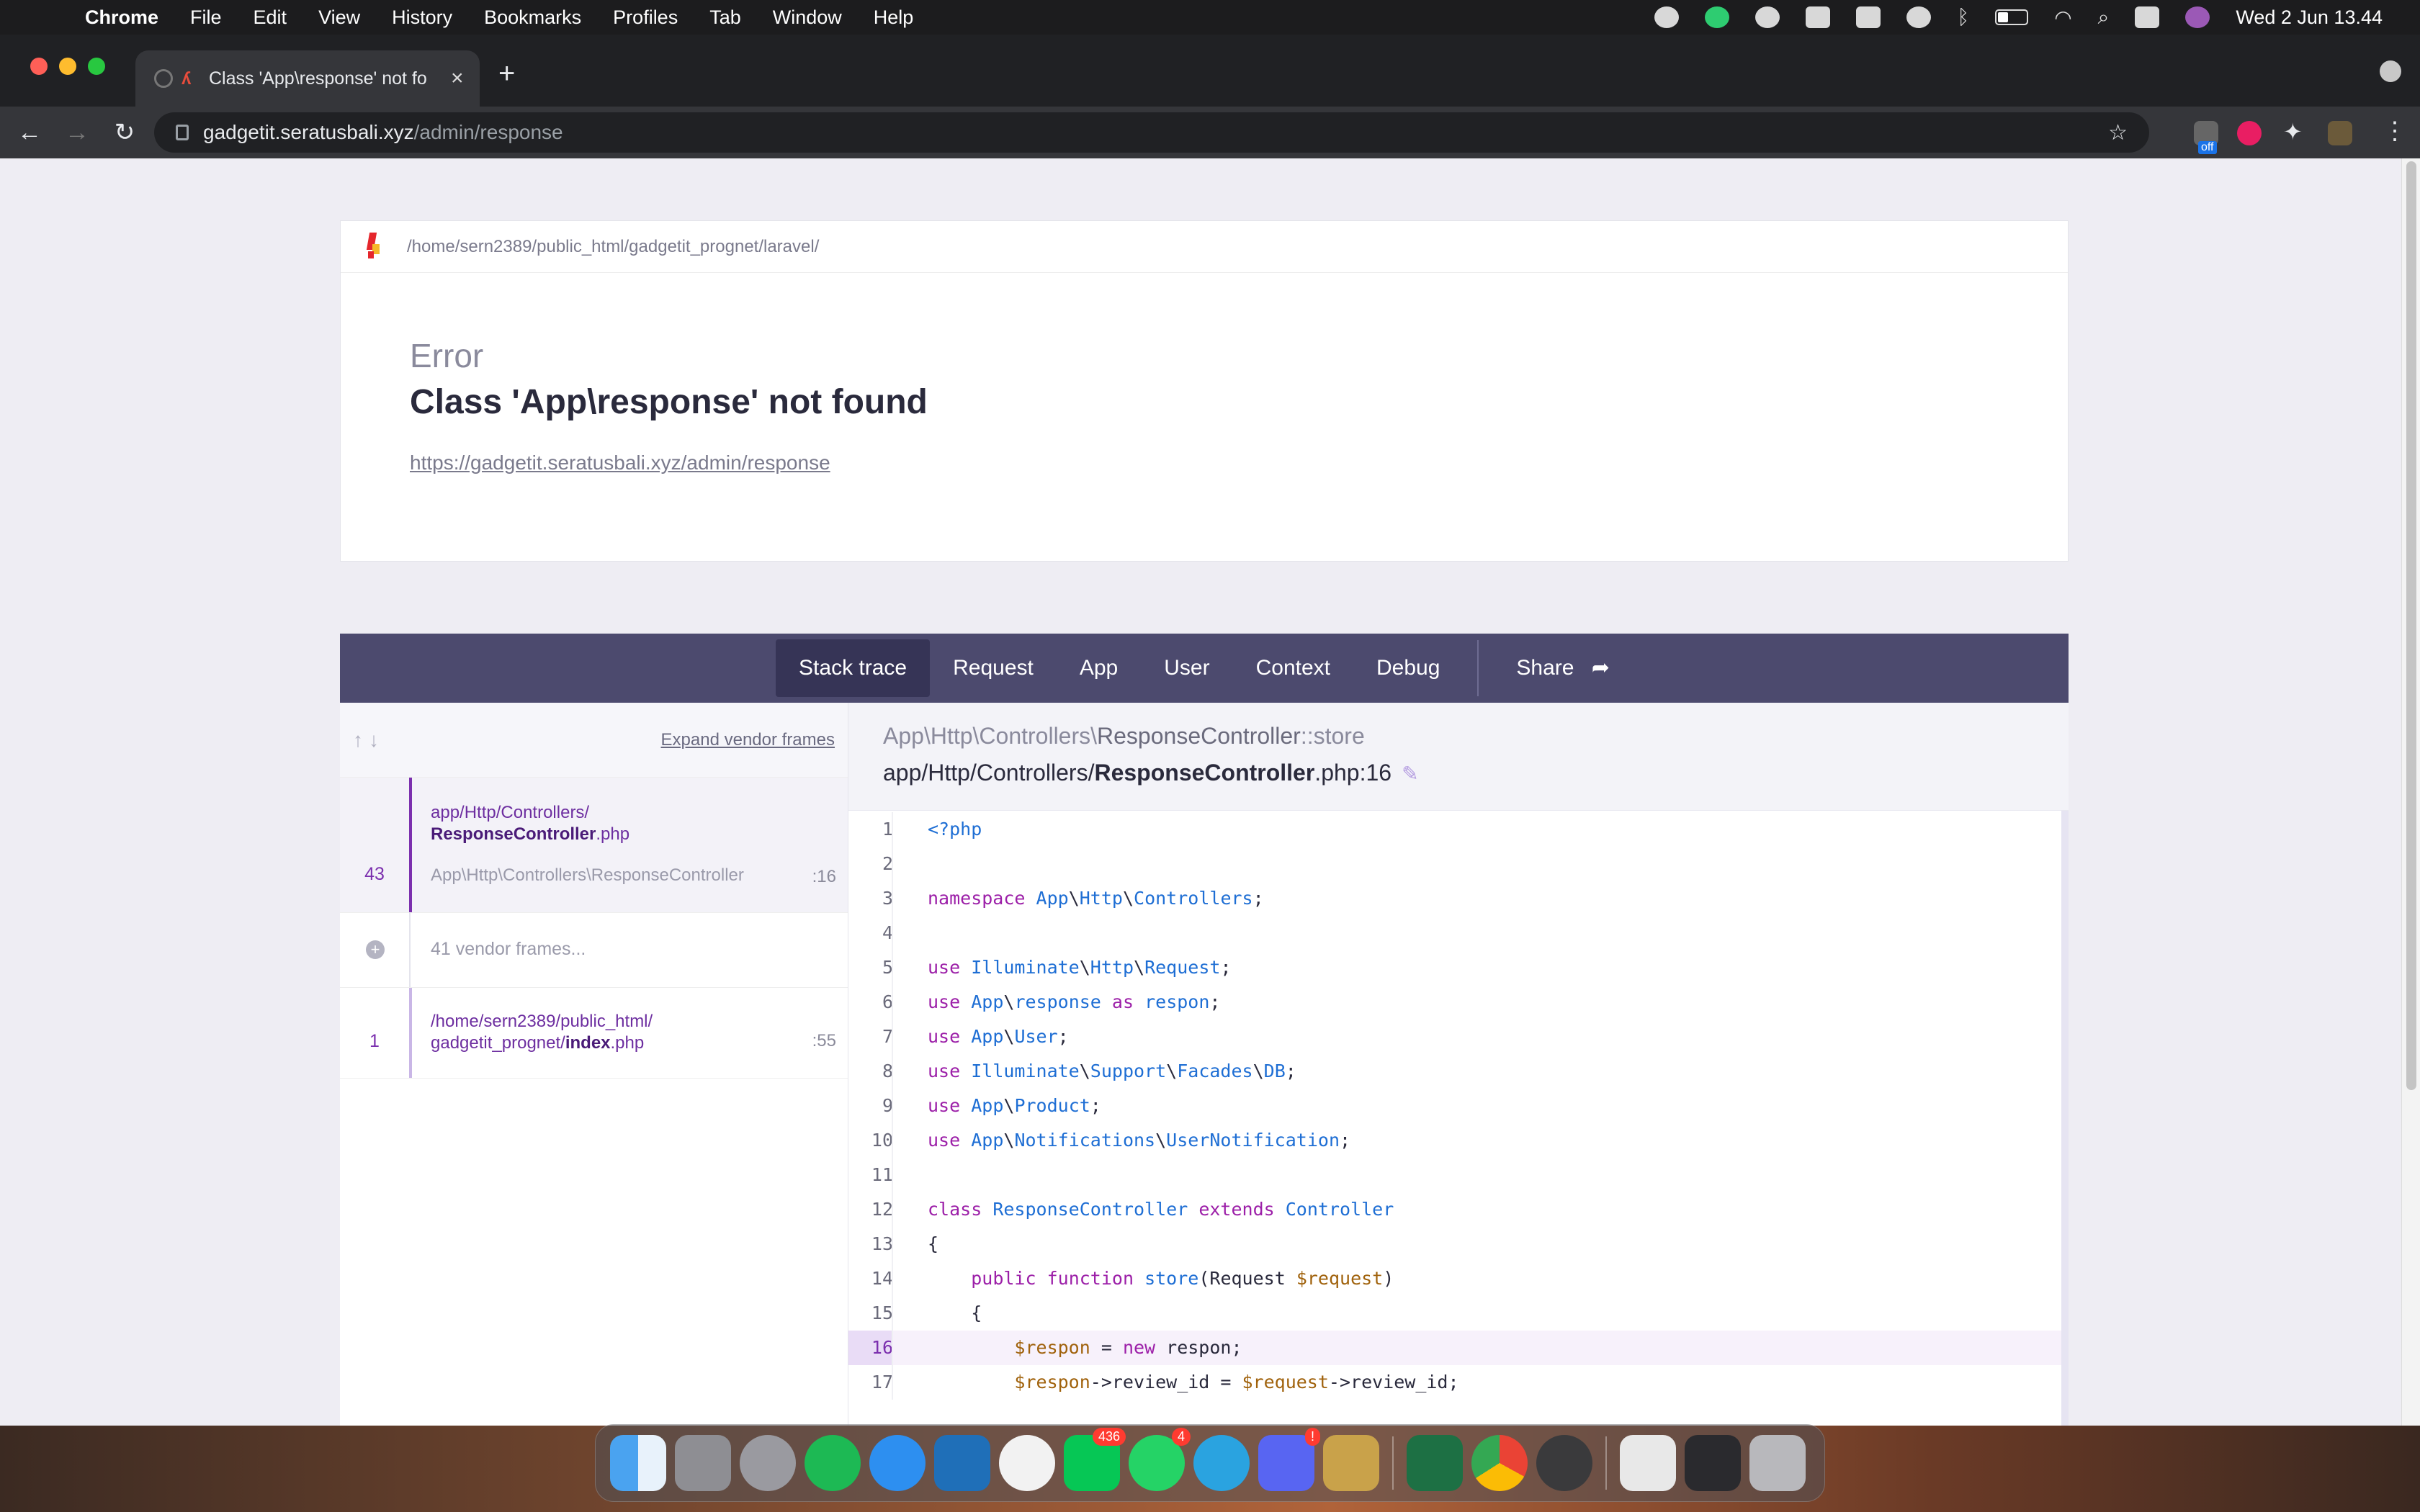 The image size is (2420, 1512). What do you see at coordinates (1454, 1071) in the screenshot?
I see `code-line: 8 use Illuminate\Support\Facades\DB;` at bounding box center [1454, 1071].